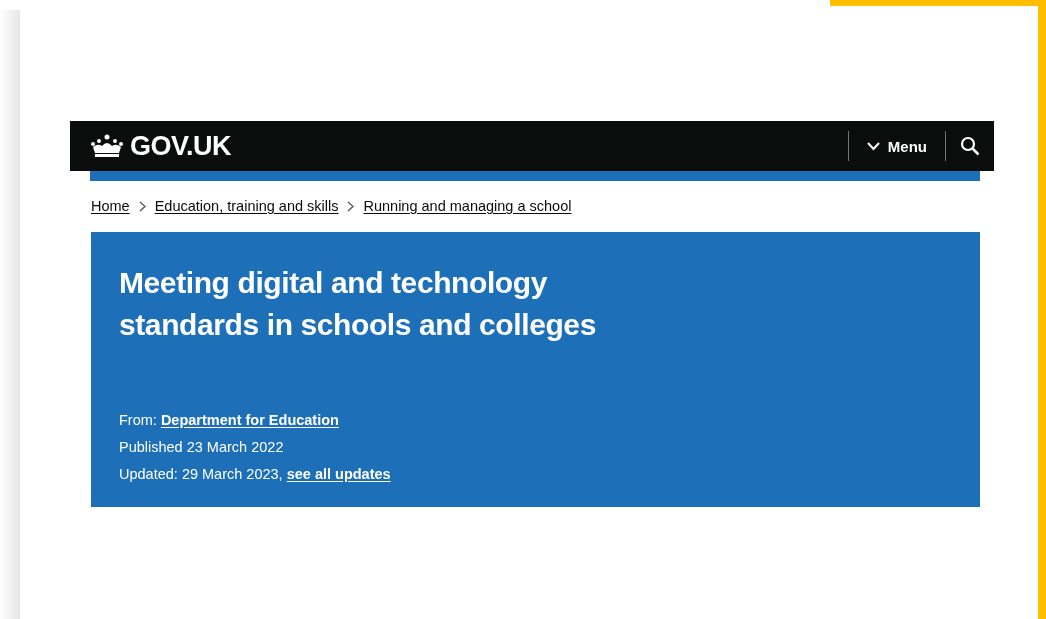  Describe the element at coordinates (107, 146) in the screenshot. I see `crown-icon` at that location.